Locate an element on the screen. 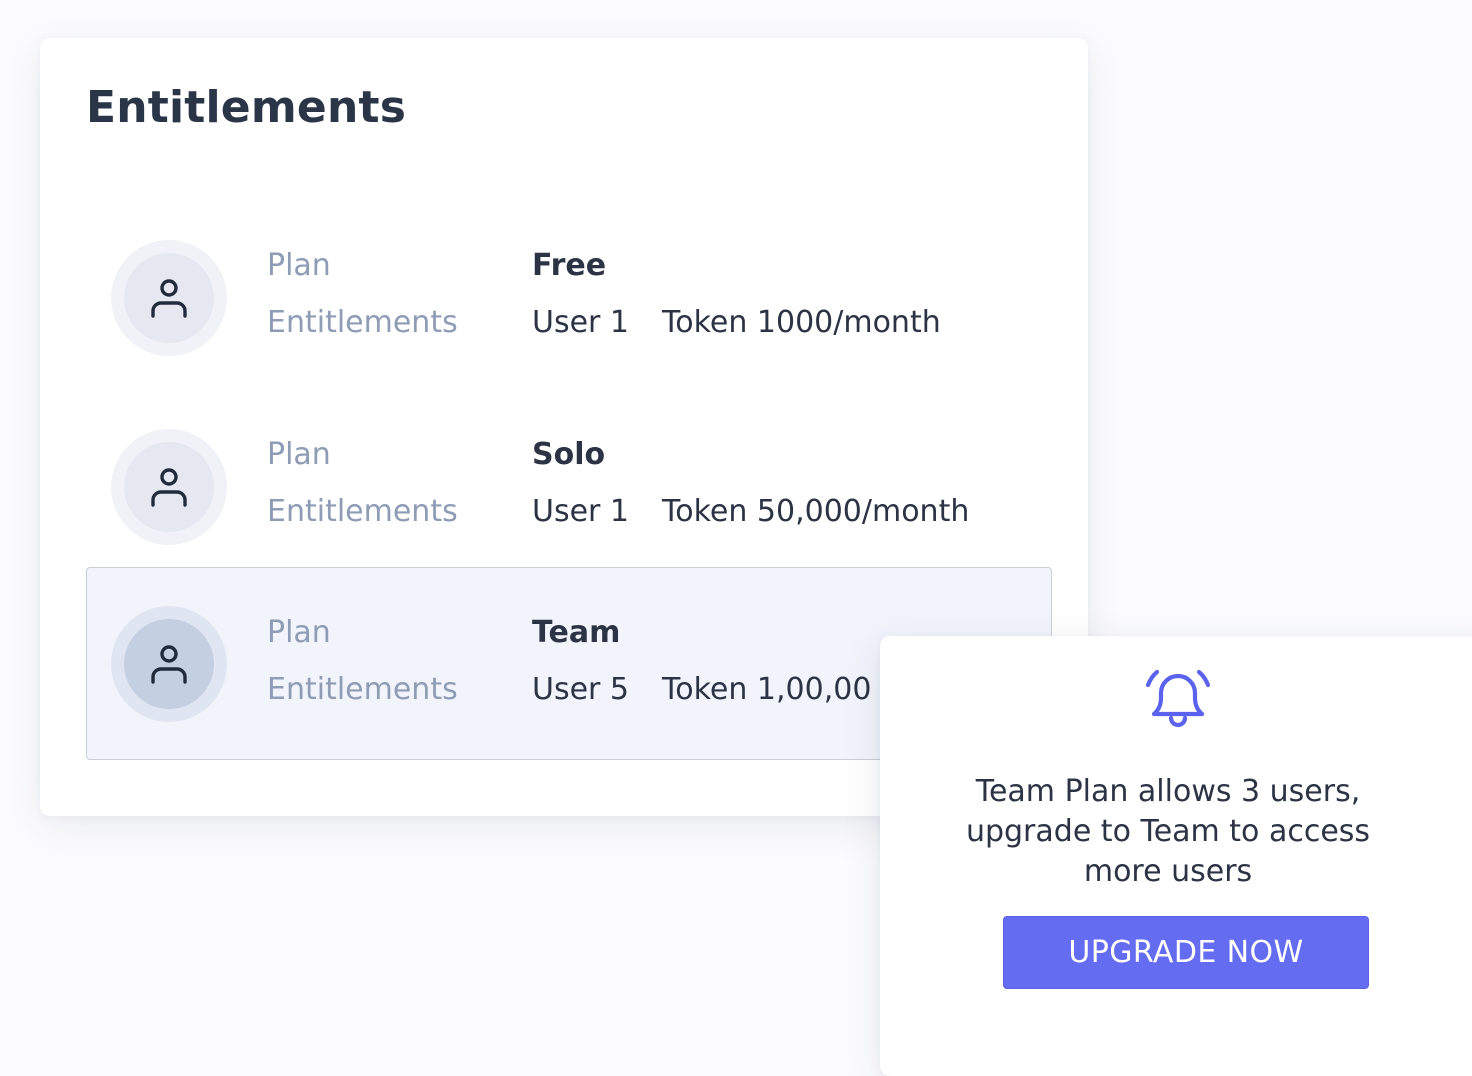 The height and width of the screenshot is (1076, 1472). upgrade-now-button: UPGRADE NOW is located at coordinates (1186, 952).